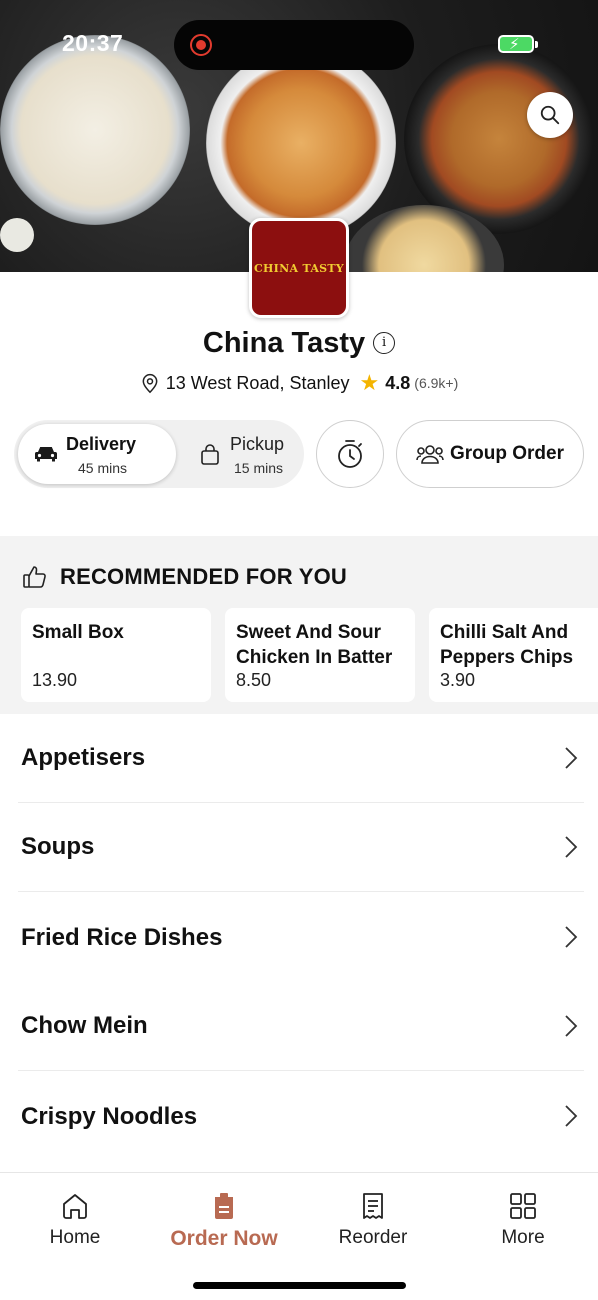 This screenshot has height=1300, width=598. What do you see at coordinates (259, 468) in the screenshot?
I see `pickup-time: 15 mins` at bounding box center [259, 468].